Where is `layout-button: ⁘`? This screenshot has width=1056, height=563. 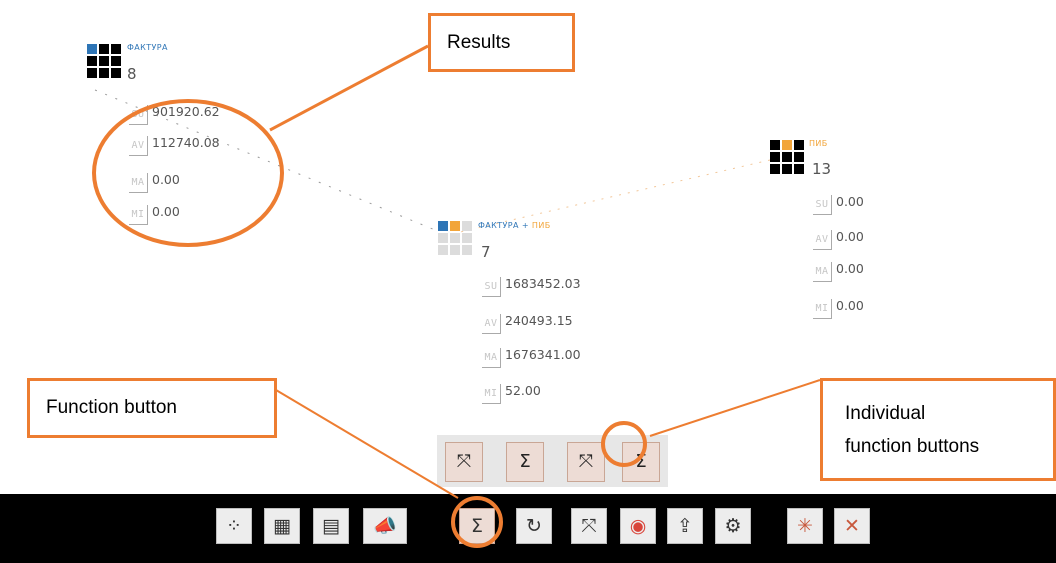 layout-button: ⁘ is located at coordinates (234, 526).